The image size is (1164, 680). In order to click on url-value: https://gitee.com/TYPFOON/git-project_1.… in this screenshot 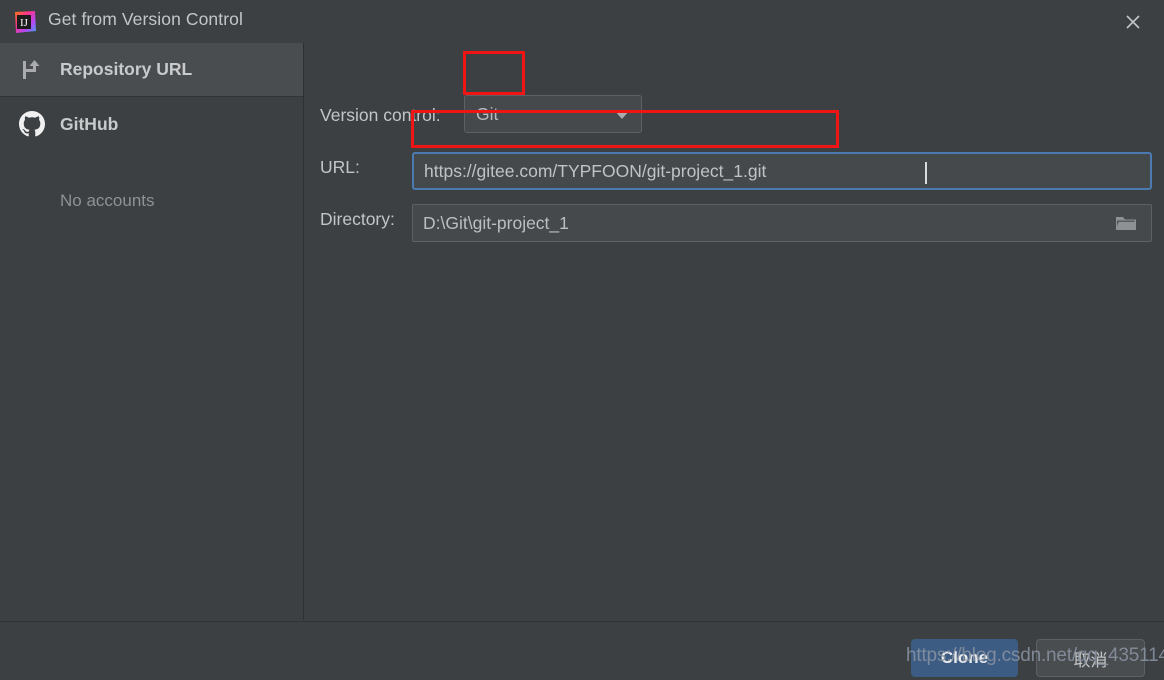, I will do `click(595, 171)`.